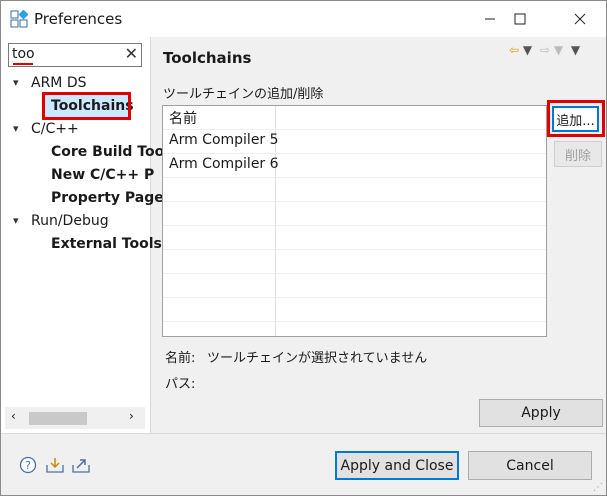 This screenshot has height=496, width=607. What do you see at coordinates (59, 83) in the screenshot?
I see `tree-item-arm-ds: ARM DS` at bounding box center [59, 83].